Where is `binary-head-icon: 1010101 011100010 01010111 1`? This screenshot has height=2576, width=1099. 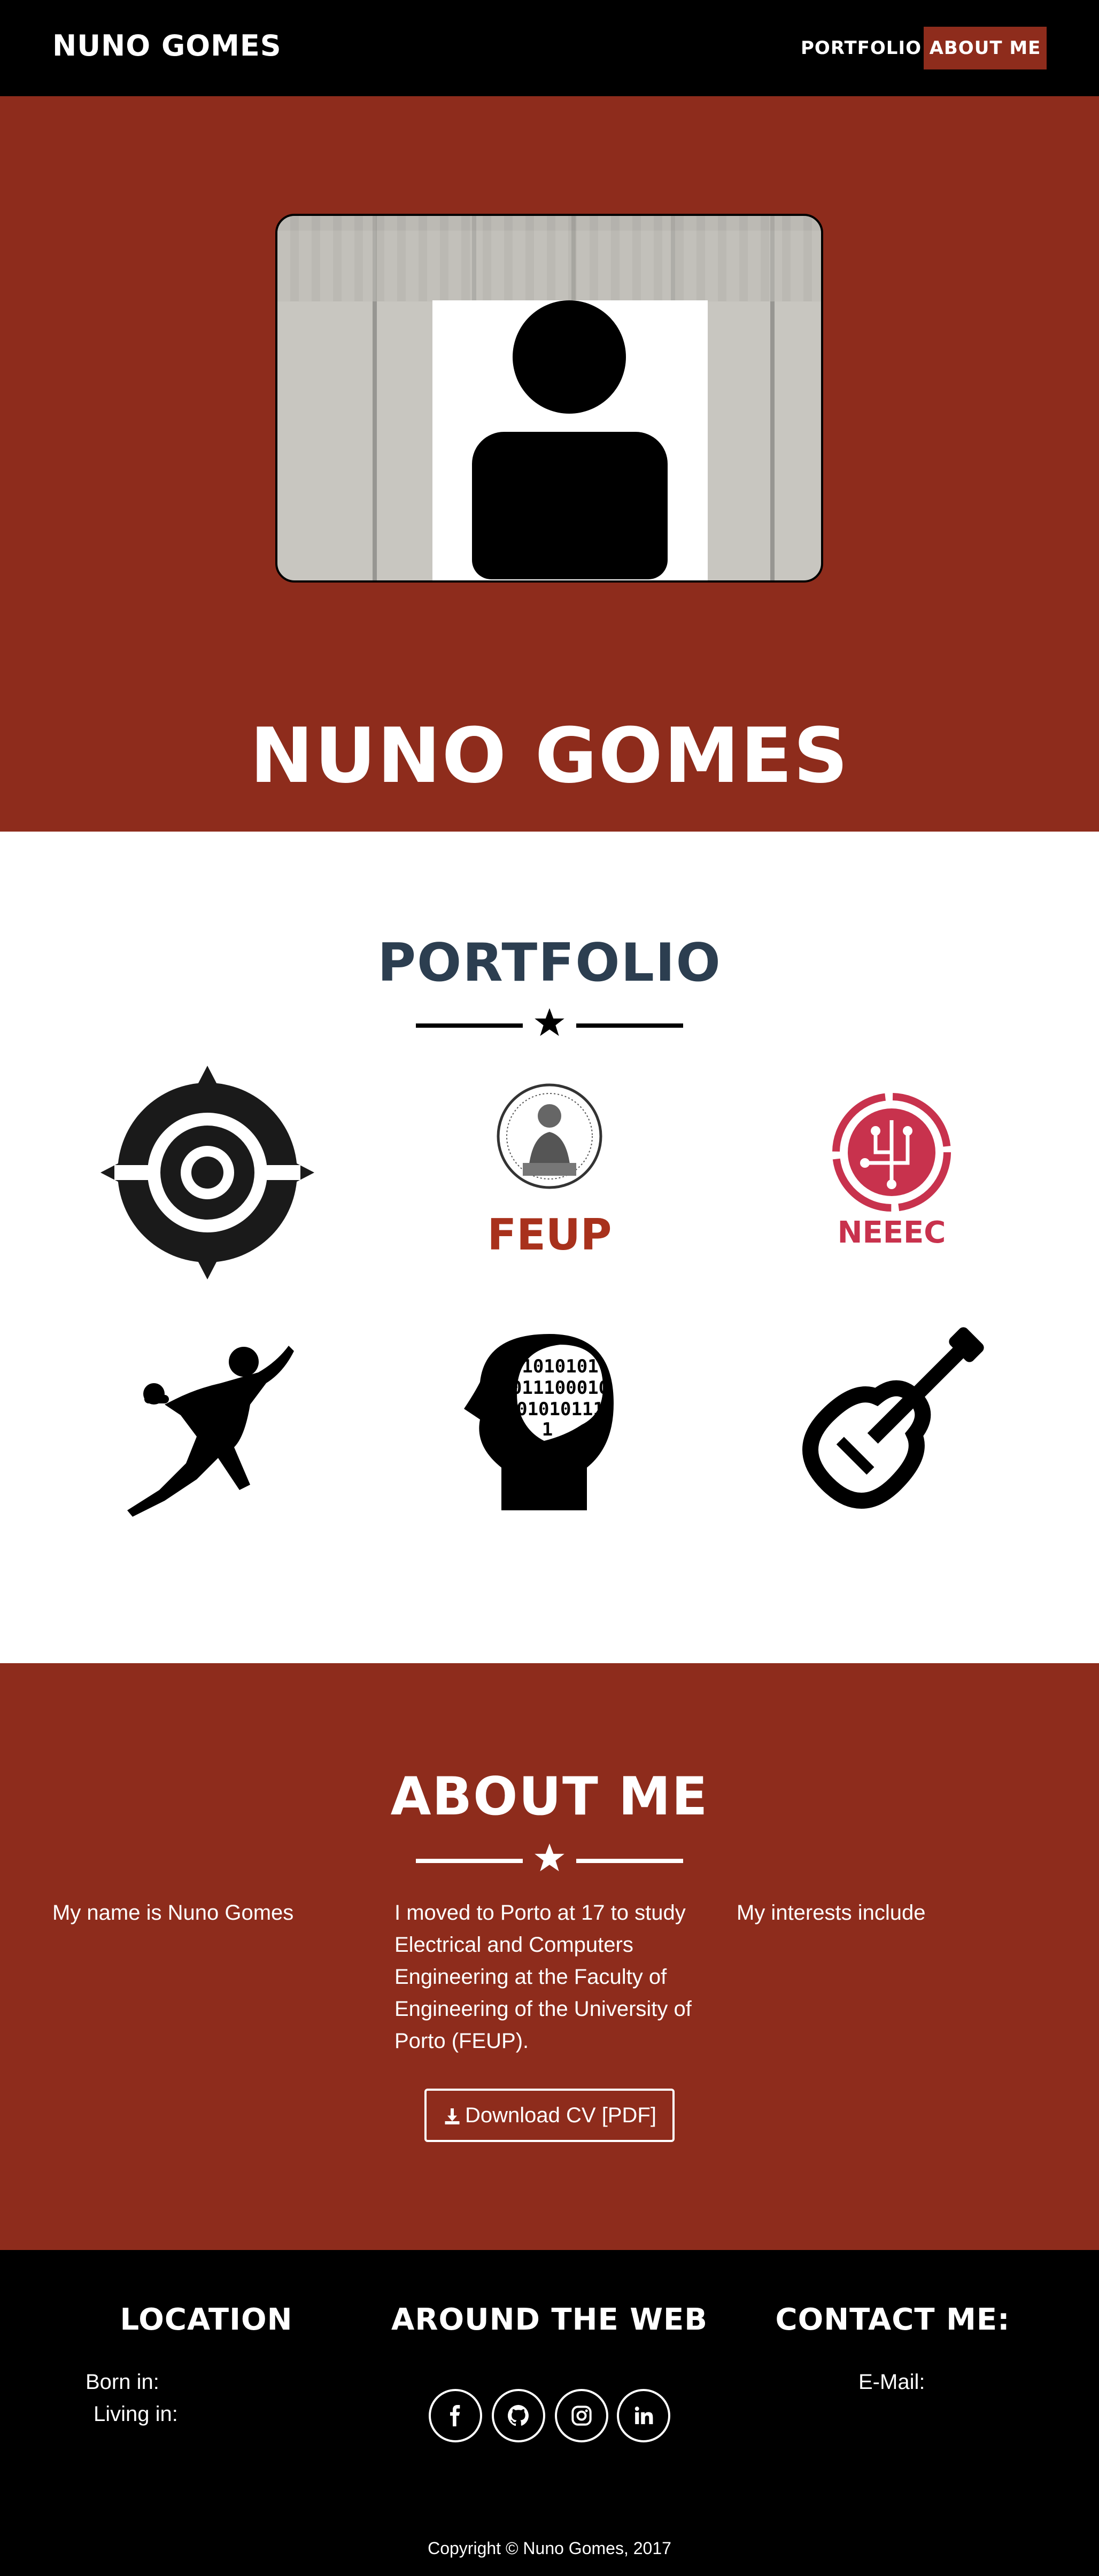
binary-head-icon: 1010101 011100010 01010111 1 is located at coordinates (539, 1422).